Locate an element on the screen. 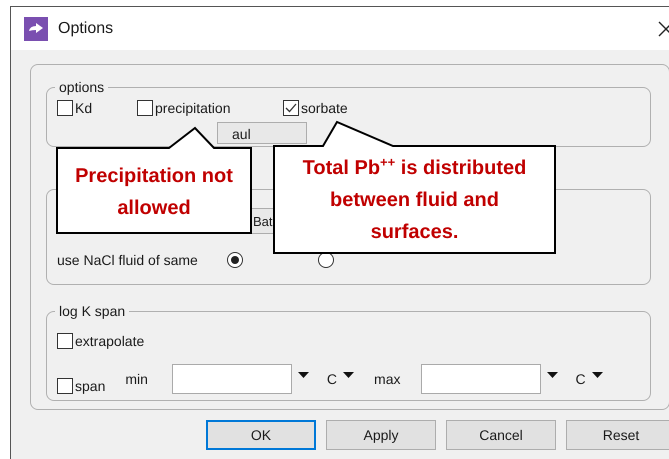 The image size is (669, 459). app-icon is located at coordinates (36, 28).